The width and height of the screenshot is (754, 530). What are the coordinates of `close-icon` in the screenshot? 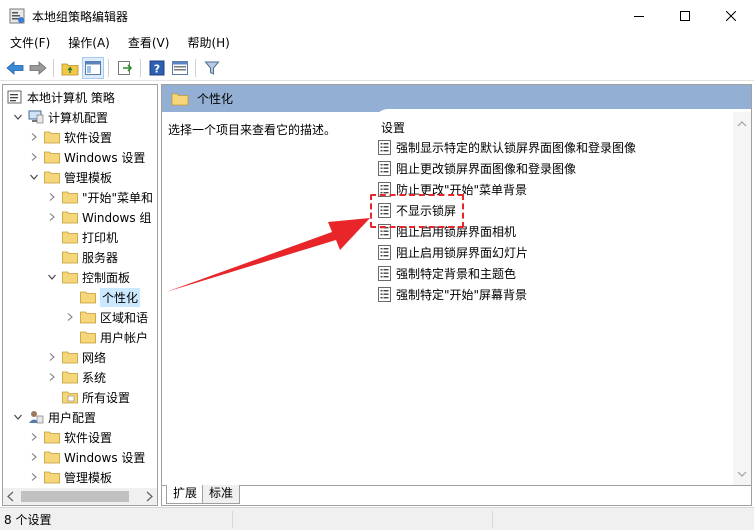 It's located at (731, 16).